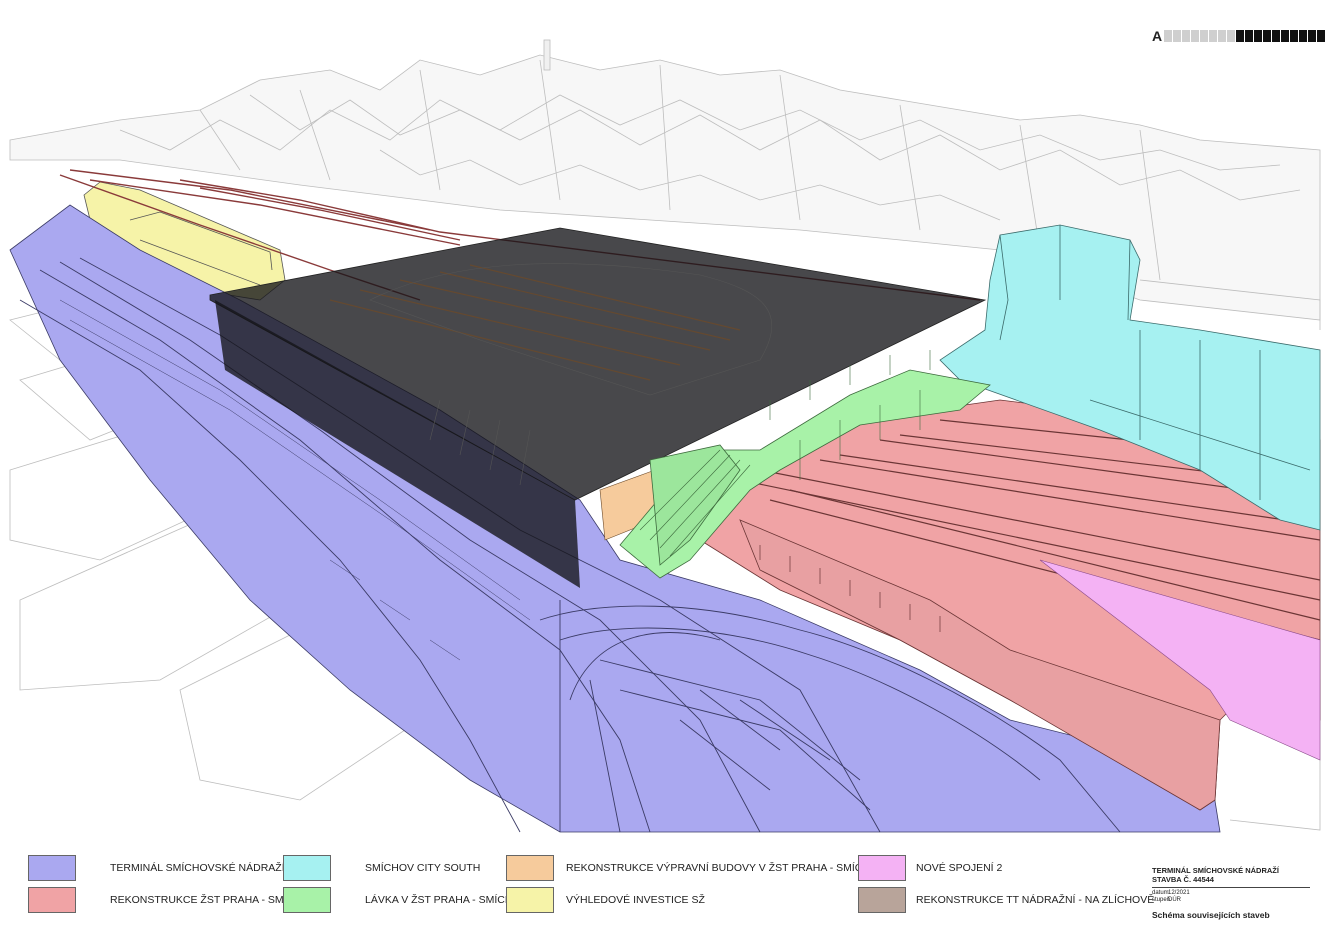  I want to click on scale-cells, so click(1245, 36).